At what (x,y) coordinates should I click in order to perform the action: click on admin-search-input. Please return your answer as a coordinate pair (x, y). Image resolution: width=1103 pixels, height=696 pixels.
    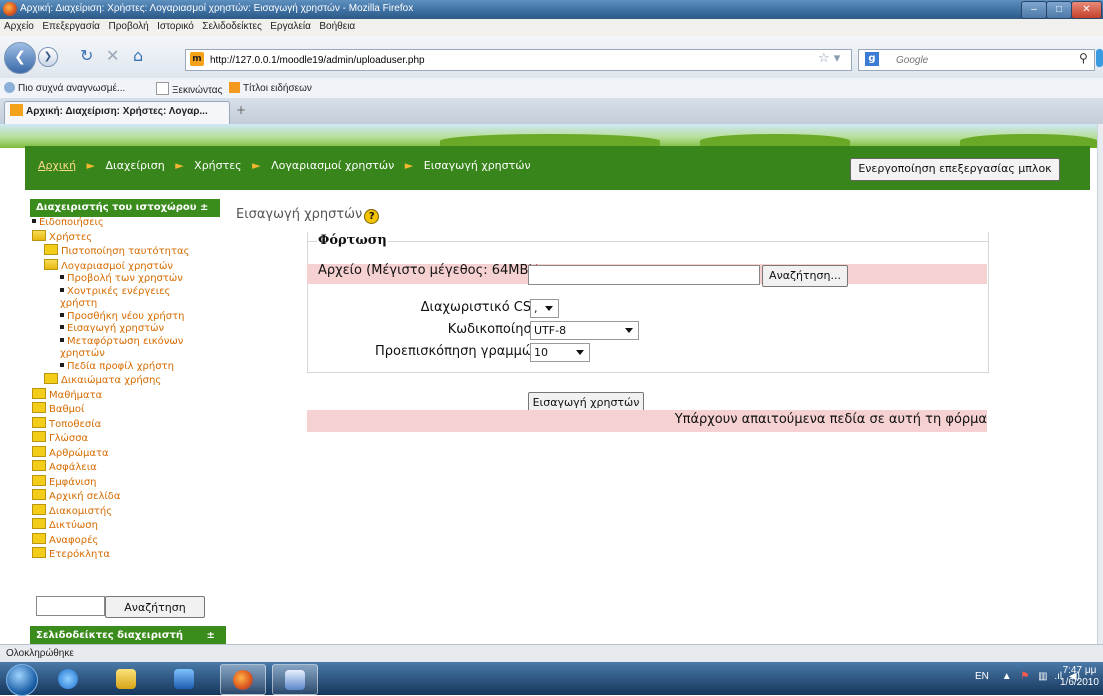
    Looking at the image, I should click on (70, 606).